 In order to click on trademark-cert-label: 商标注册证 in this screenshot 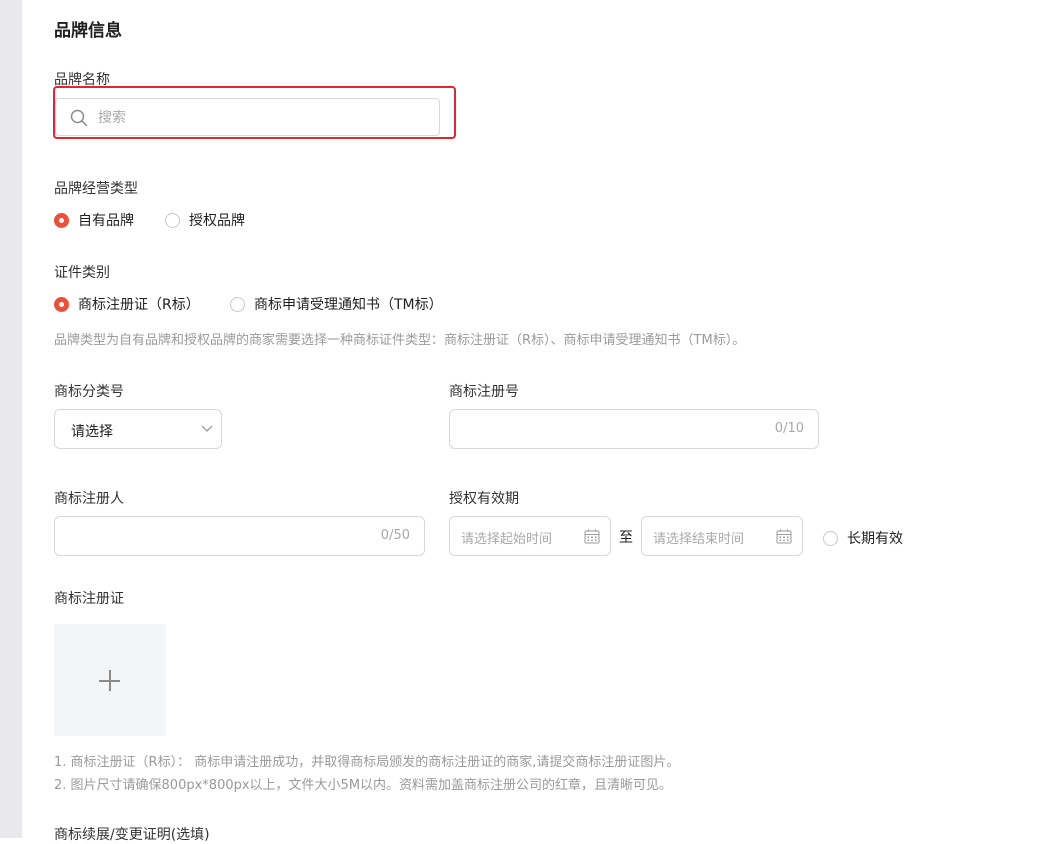, I will do `click(89, 599)`.